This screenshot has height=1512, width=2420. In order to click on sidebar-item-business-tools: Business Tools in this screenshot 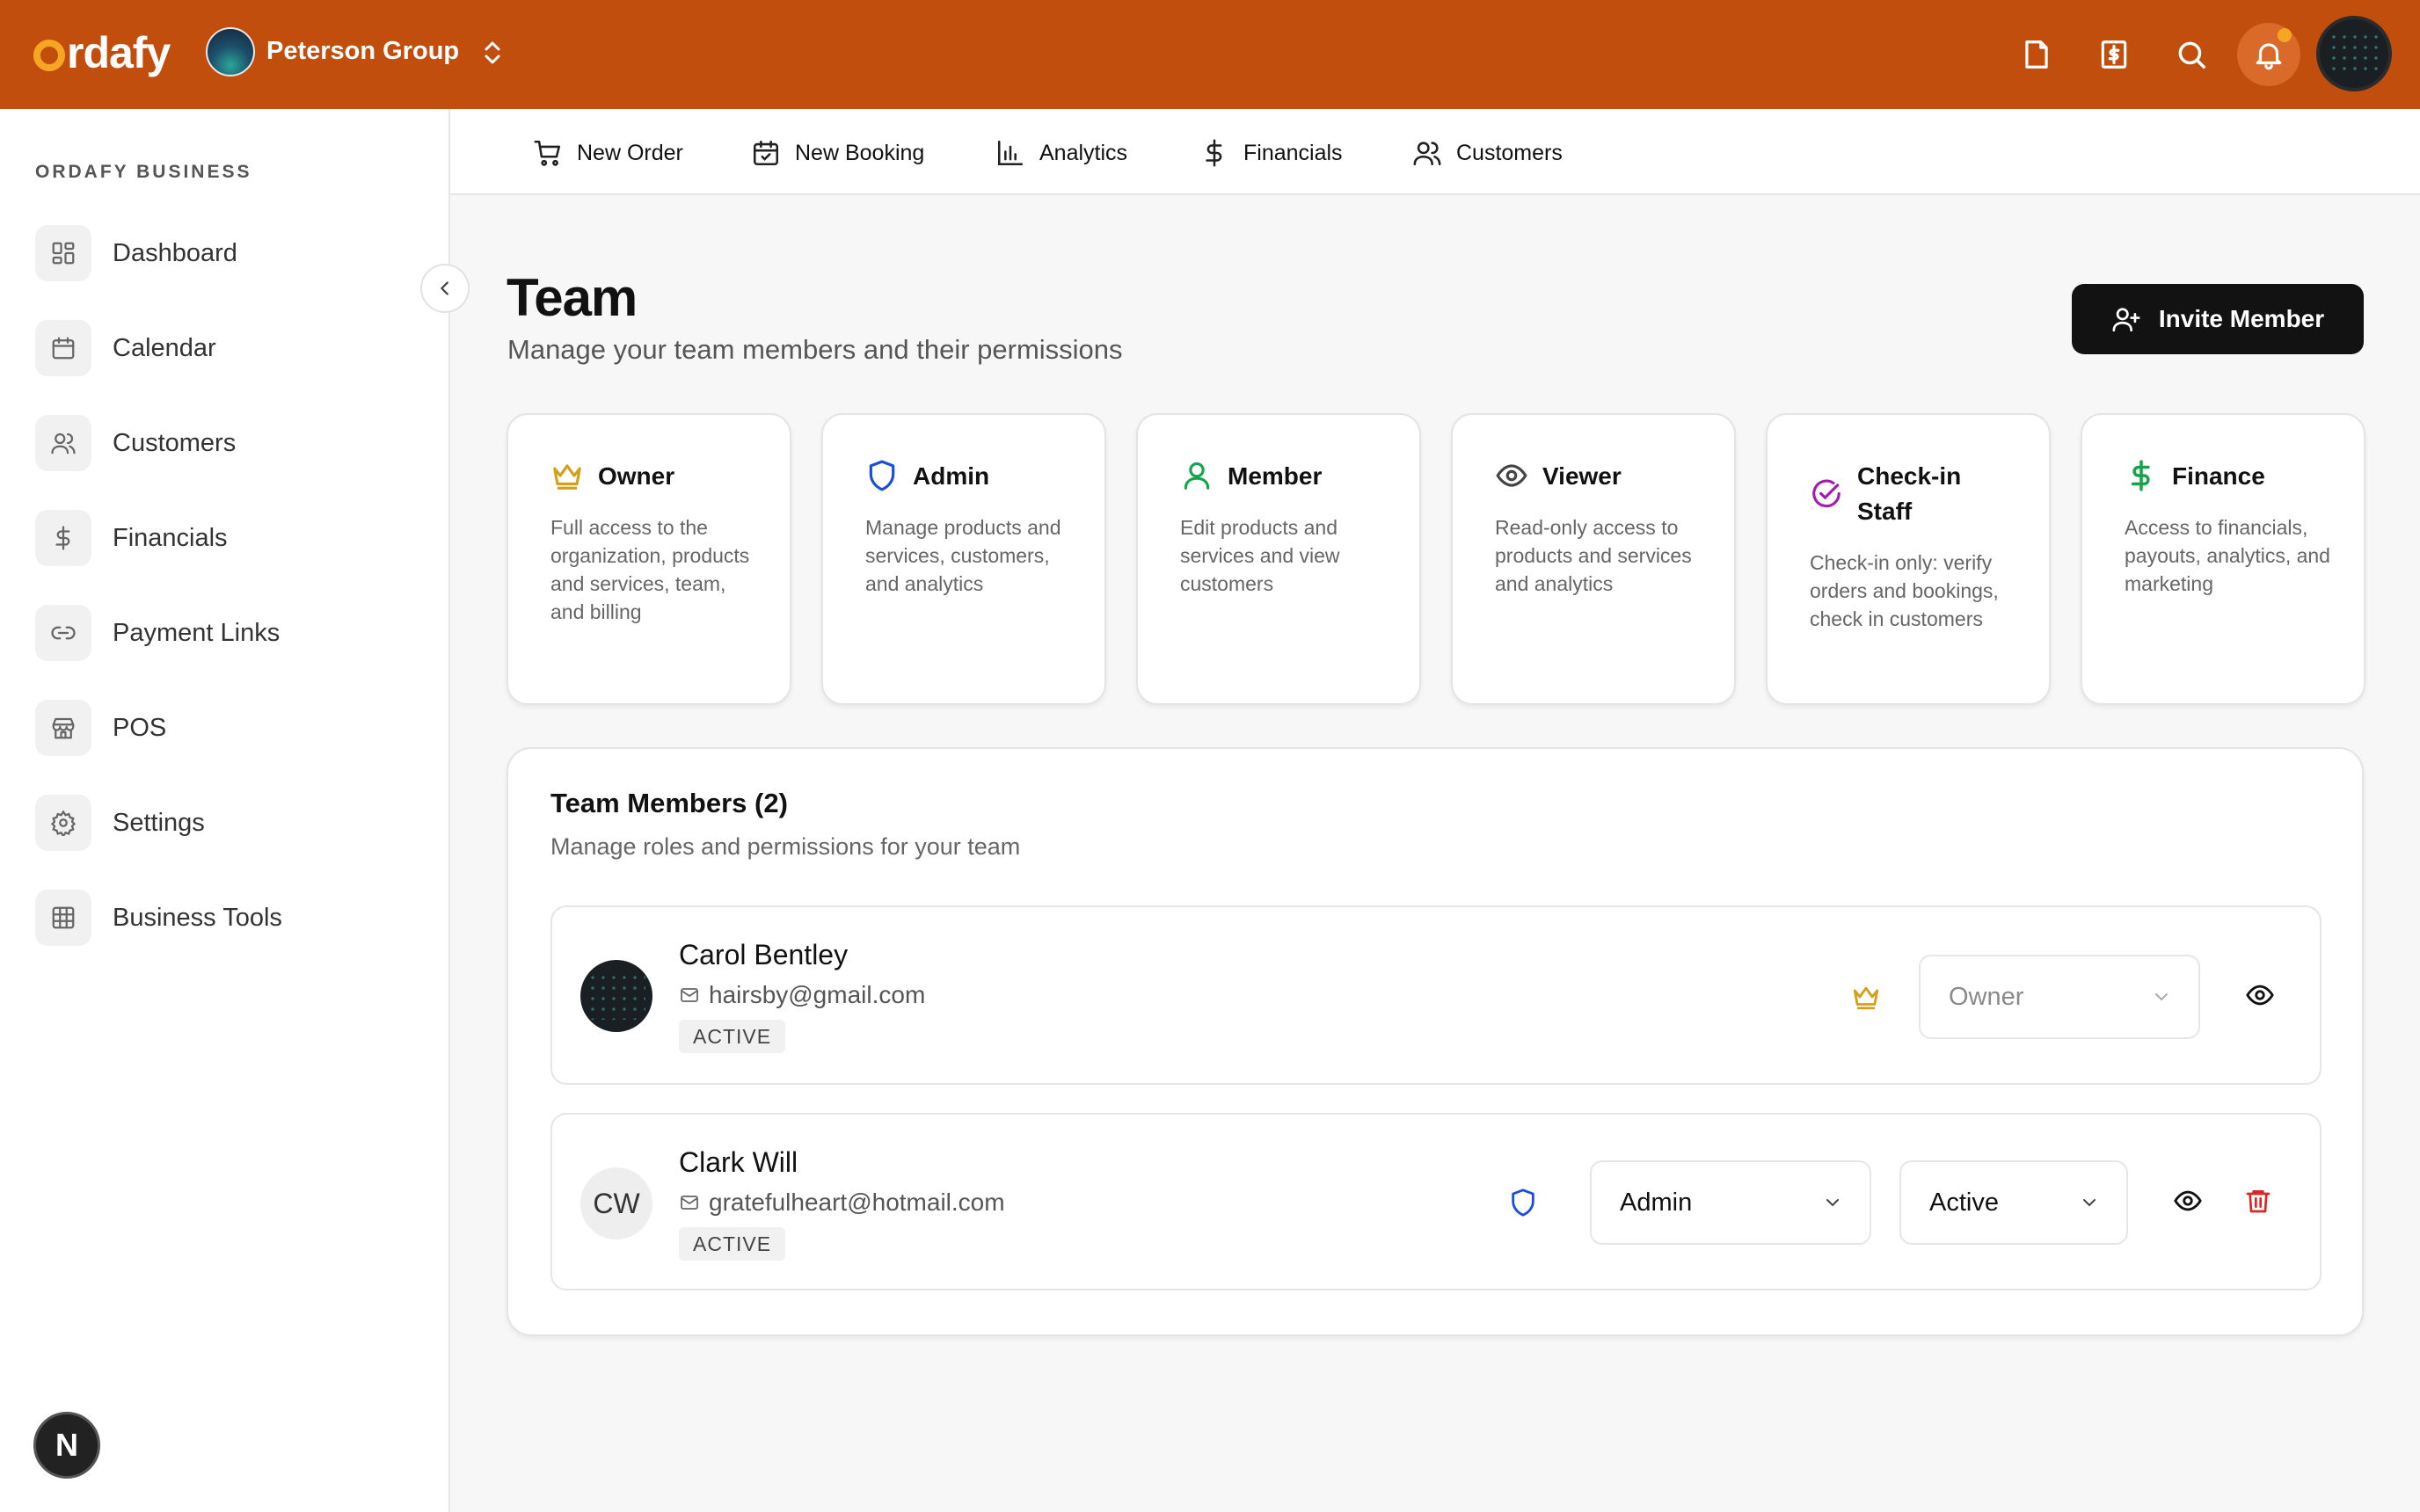, I will do `click(229, 918)`.